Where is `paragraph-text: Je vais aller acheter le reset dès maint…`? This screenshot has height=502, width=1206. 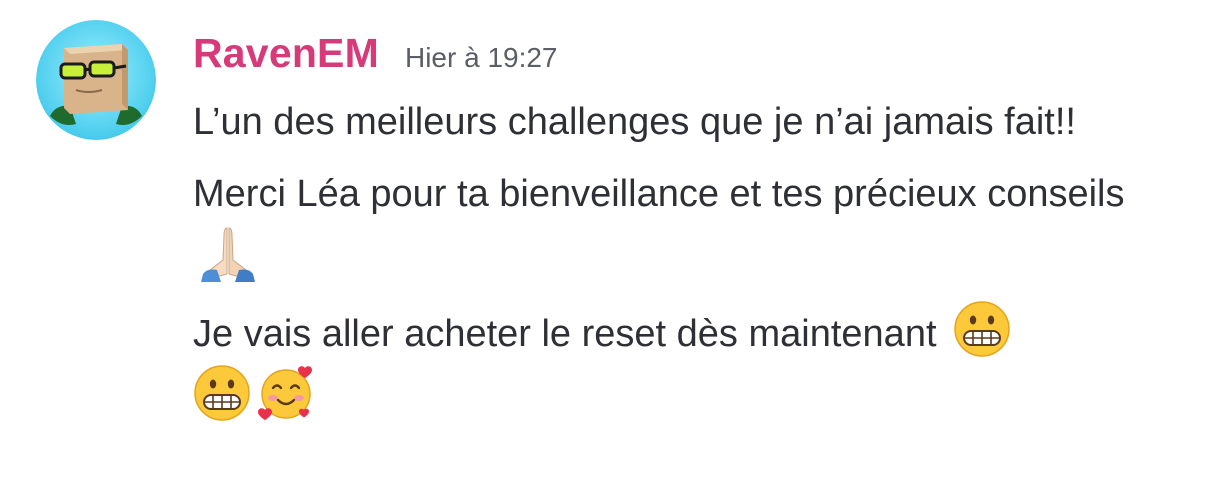
paragraph-text: Je vais aller acheter le reset dès maint… is located at coordinates (565, 334).